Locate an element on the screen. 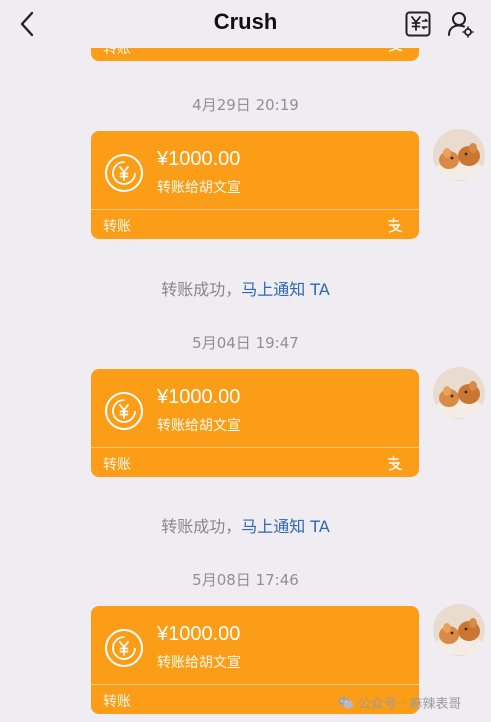 This screenshot has width=491, height=722. timestamp: 5月08日 17:46 is located at coordinates (245, 580).